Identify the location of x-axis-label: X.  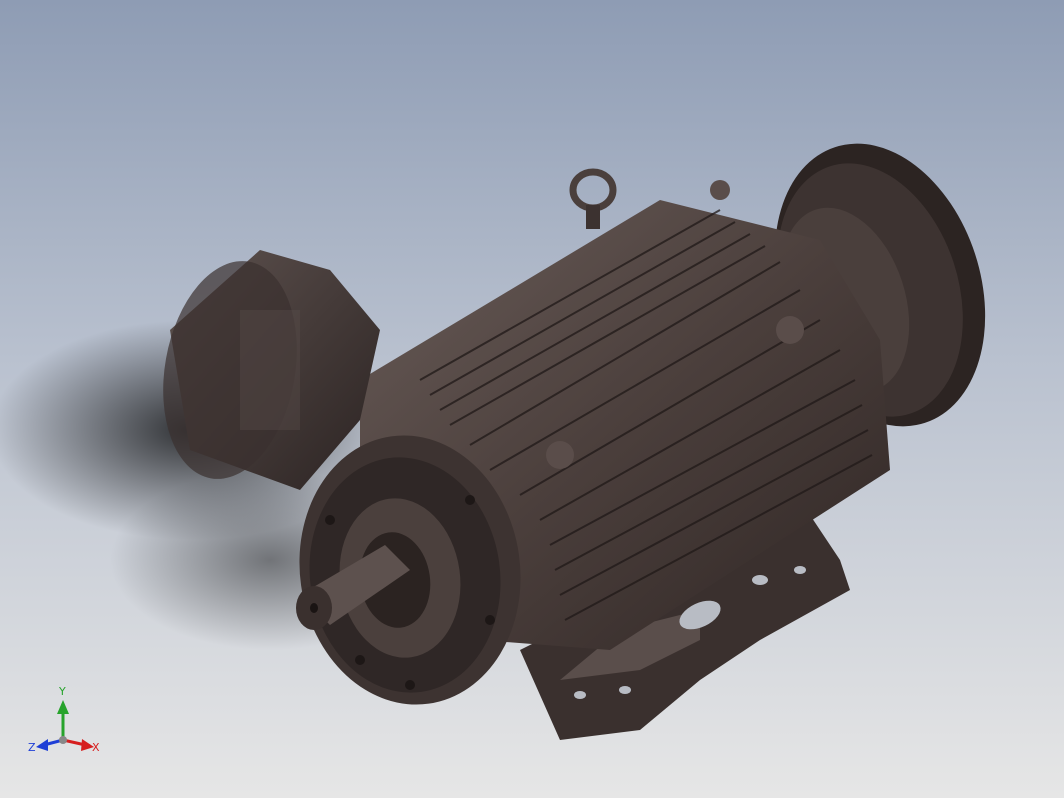
(96, 747).